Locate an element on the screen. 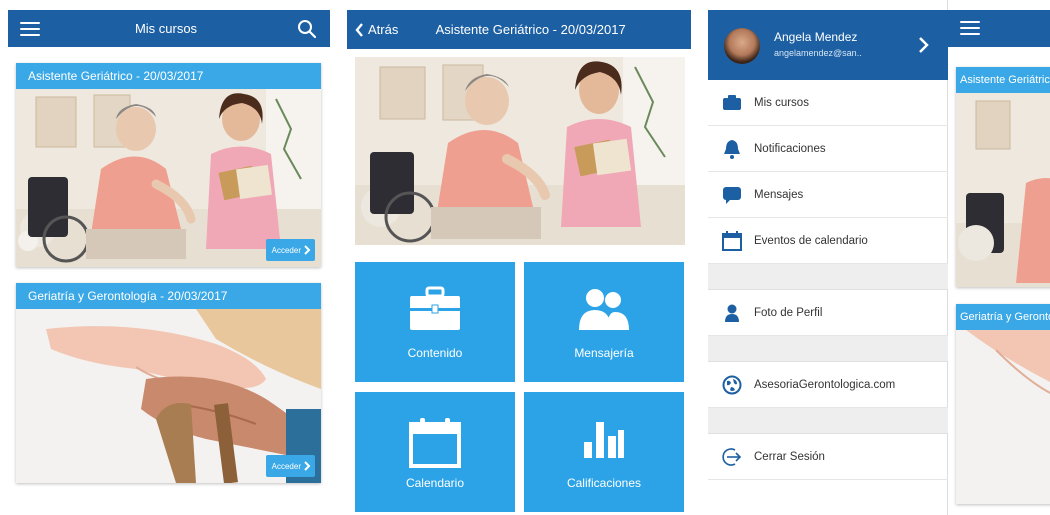 The width and height of the screenshot is (1050, 515). back-button: Atrás is located at coordinates (376, 29).